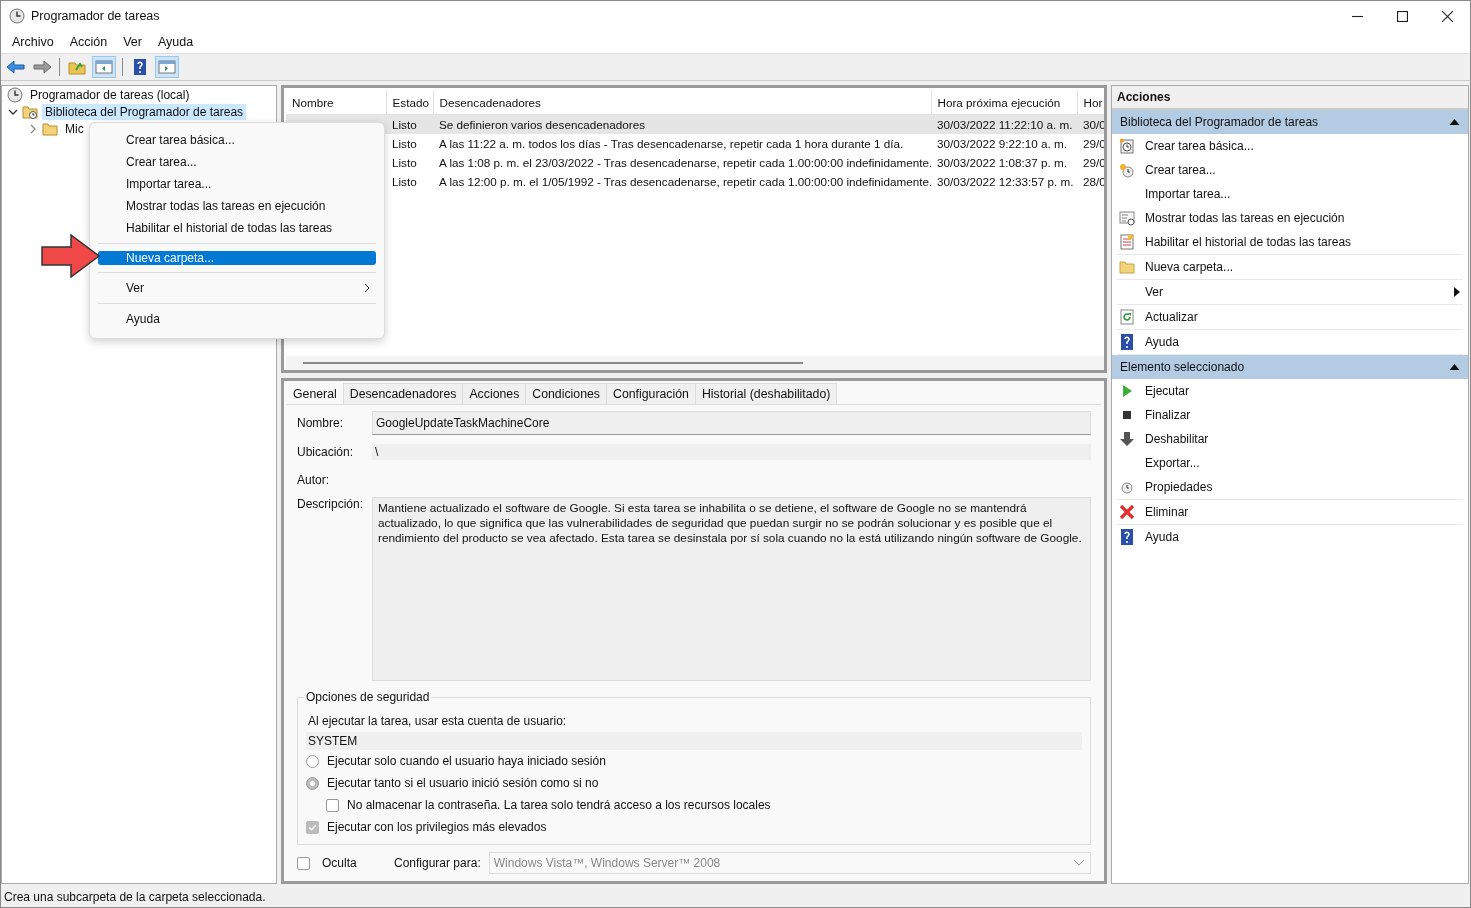 The width and height of the screenshot is (1471, 908). What do you see at coordinates (71, 256) in the screenshot?
I see `pointer-arrow-icon` at bounding box center [71, 256].